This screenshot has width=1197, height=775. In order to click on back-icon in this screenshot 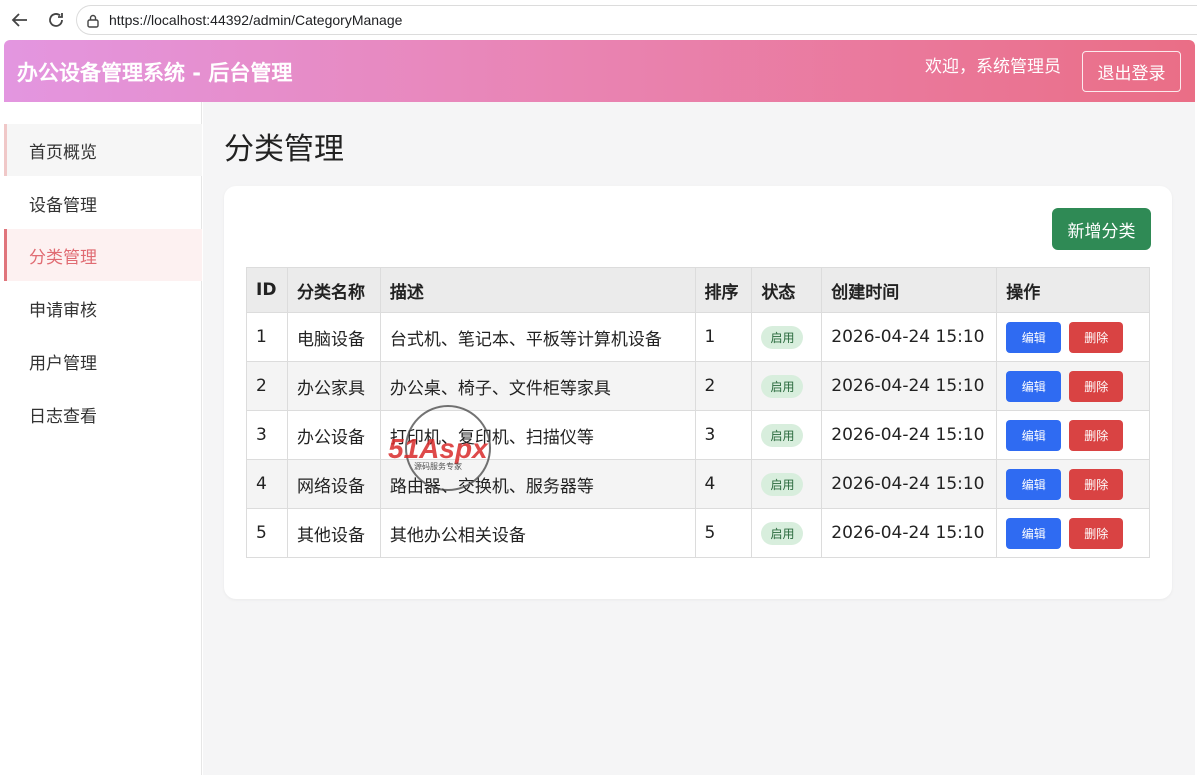, I will do `click(20, 20)`.